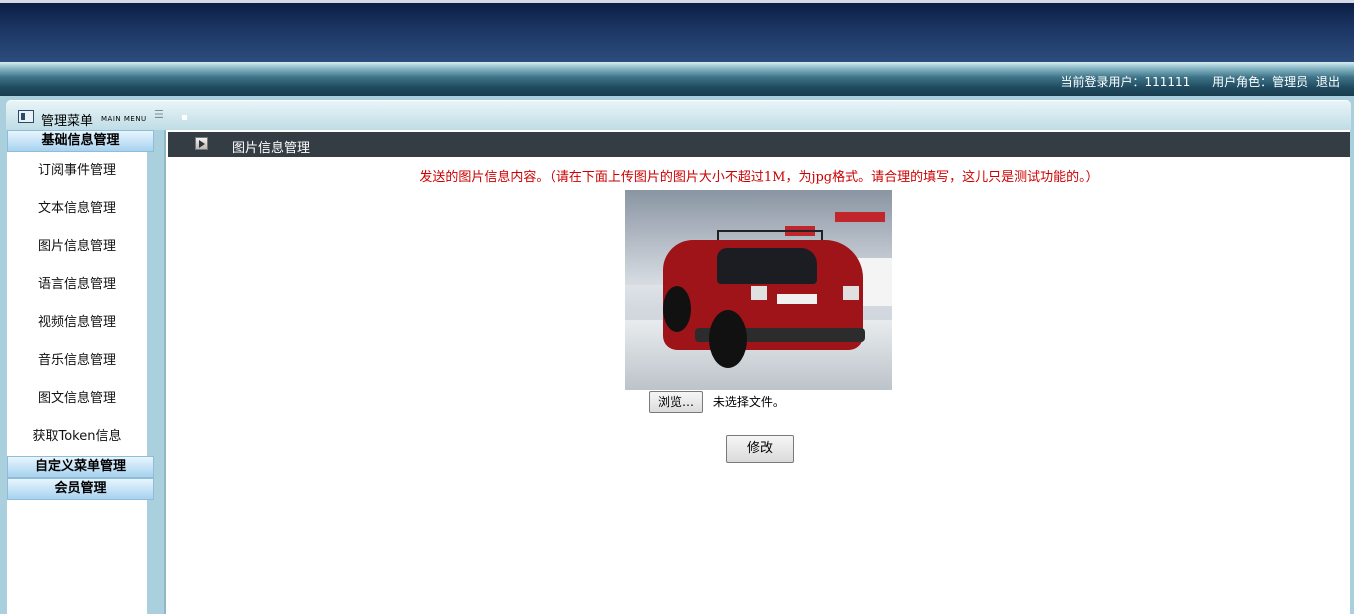 The height and width of the screenshot is (614, 1354). Describe the element at coordinates (1102, 82) in the screenshot. I see `current-user-label: 当前登录用户：` at that location.